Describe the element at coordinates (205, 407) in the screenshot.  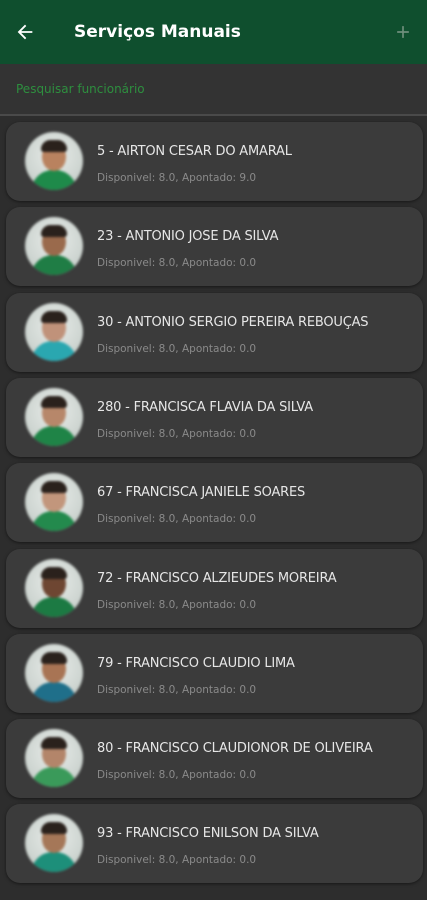
I see `employee-name: 280 - FRANCISCA FLAVIA DA SILVA` at that location.